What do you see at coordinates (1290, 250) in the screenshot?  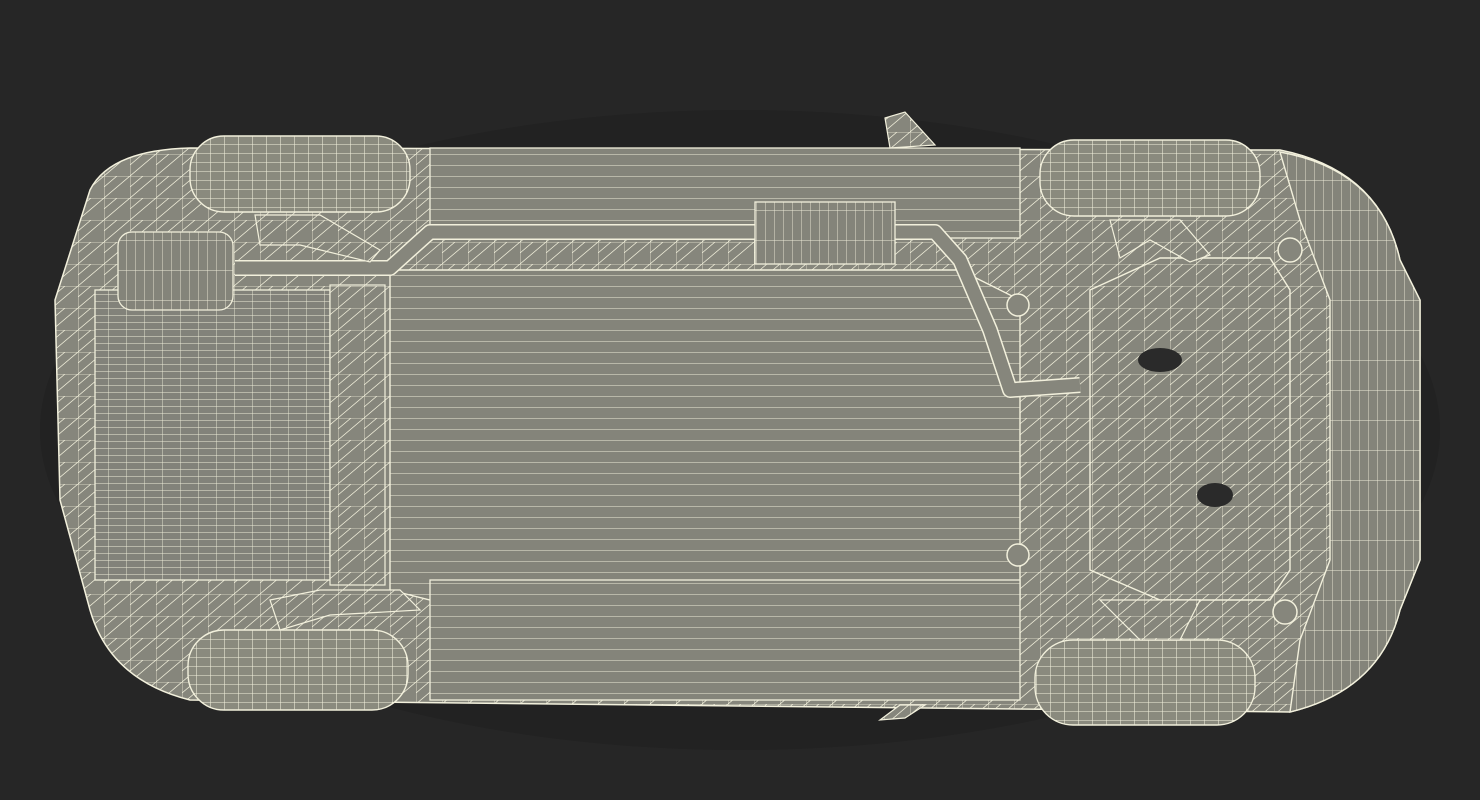 I see `bolt-front-top` at bounding box center [1290, 250].